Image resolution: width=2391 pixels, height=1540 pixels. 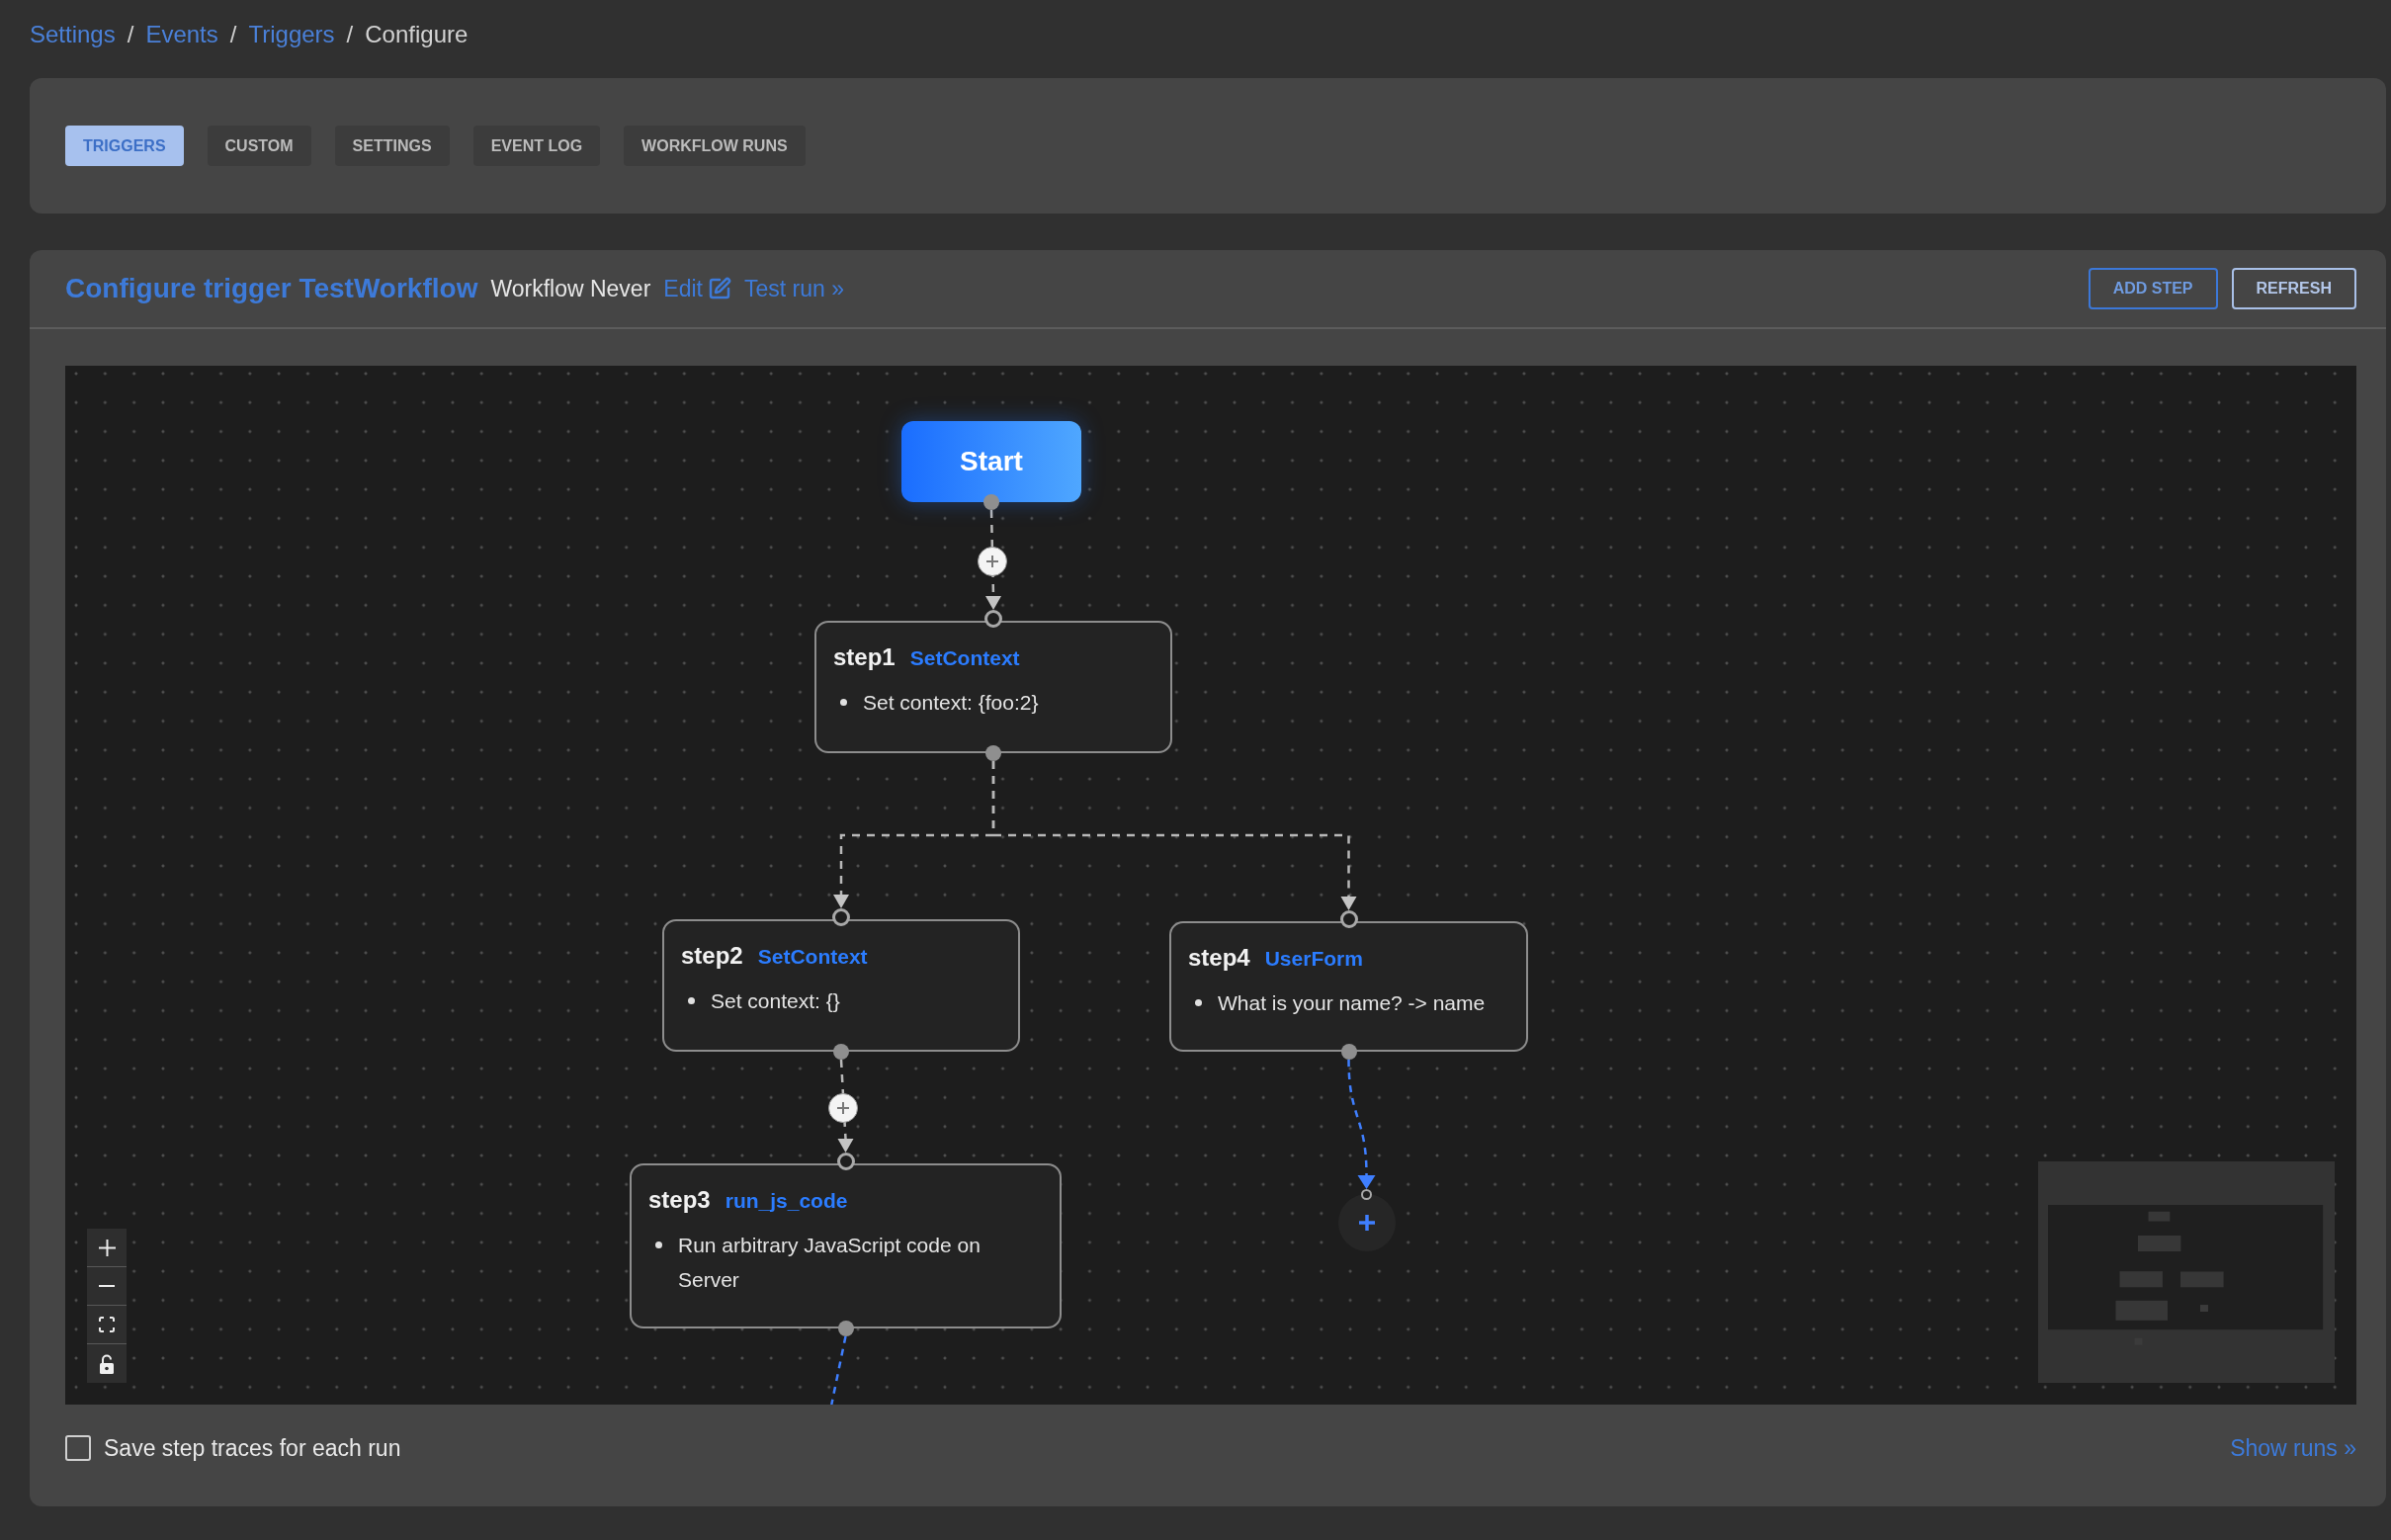 What do you see at coordinates (2293, 288) in the screenshot?
I see `refresh-button: REFRESH` at bounding box center [2293, 288].